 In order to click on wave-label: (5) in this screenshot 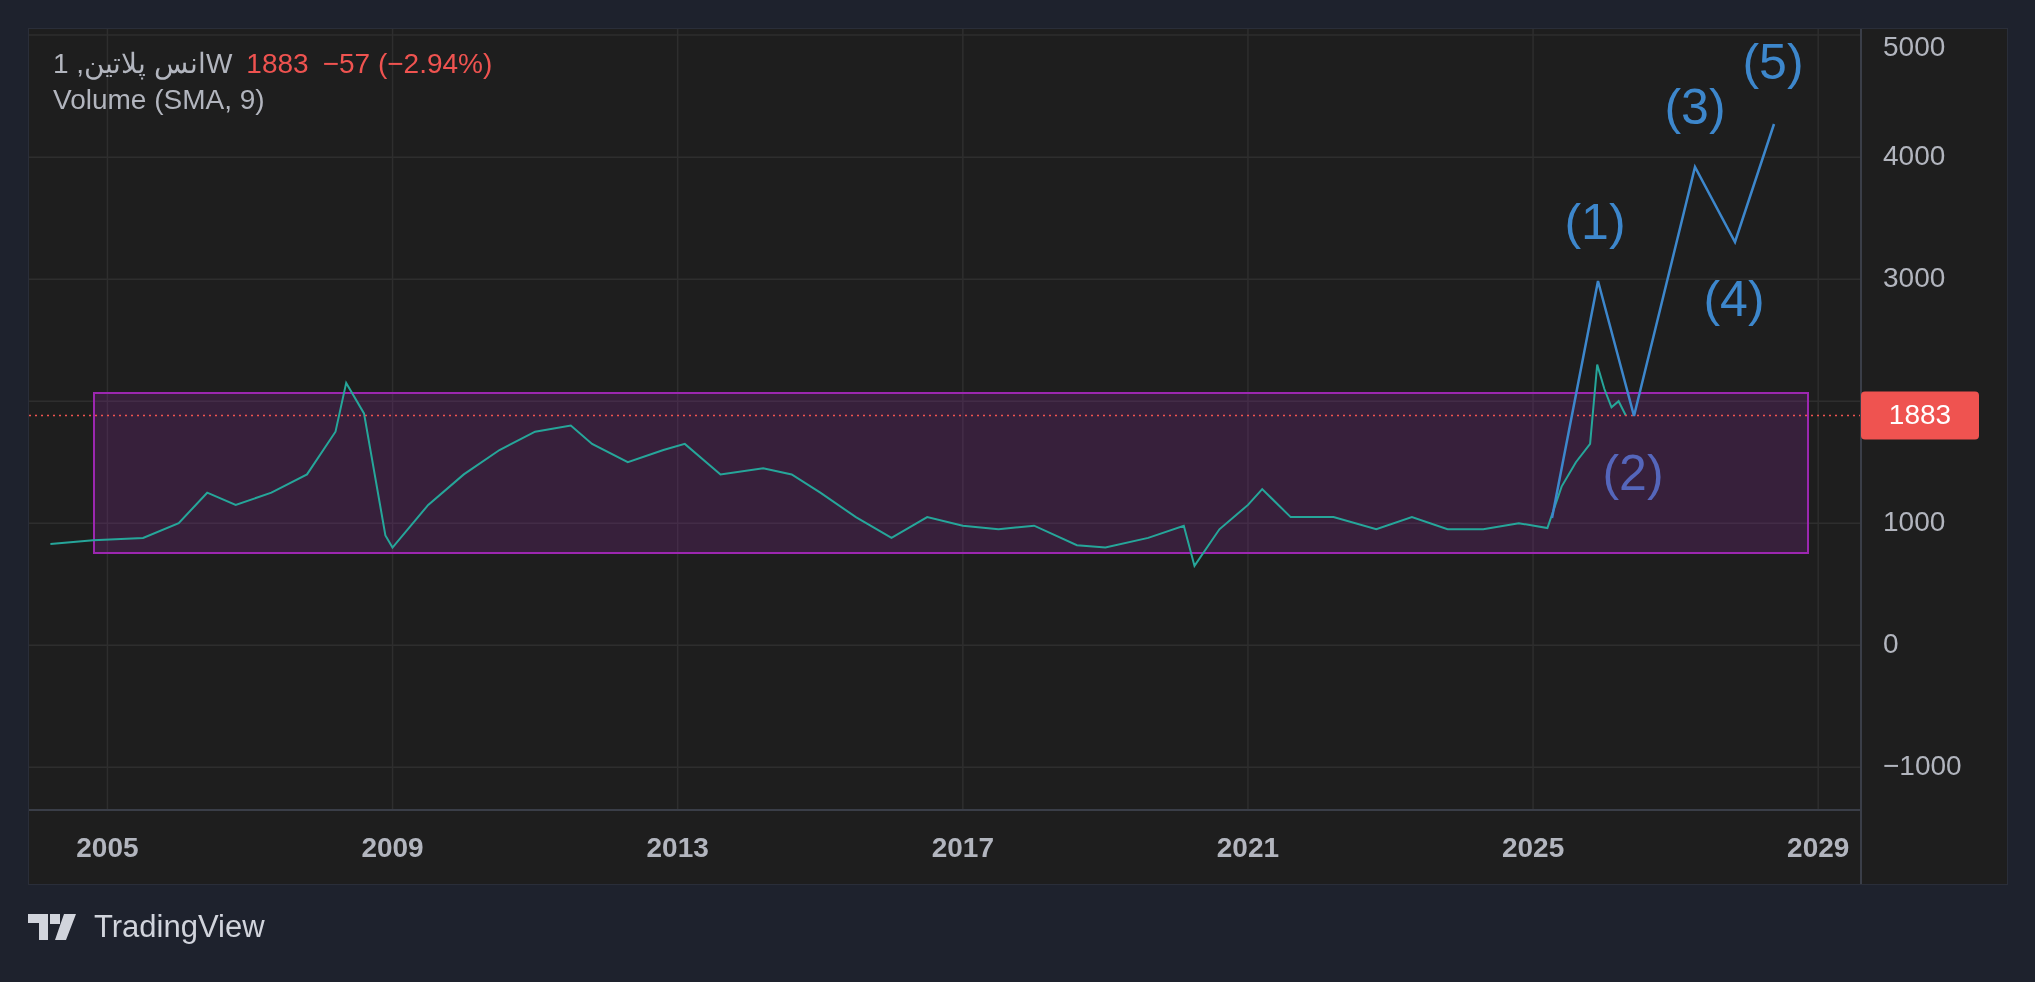, I will do `click(1773, 62)`.